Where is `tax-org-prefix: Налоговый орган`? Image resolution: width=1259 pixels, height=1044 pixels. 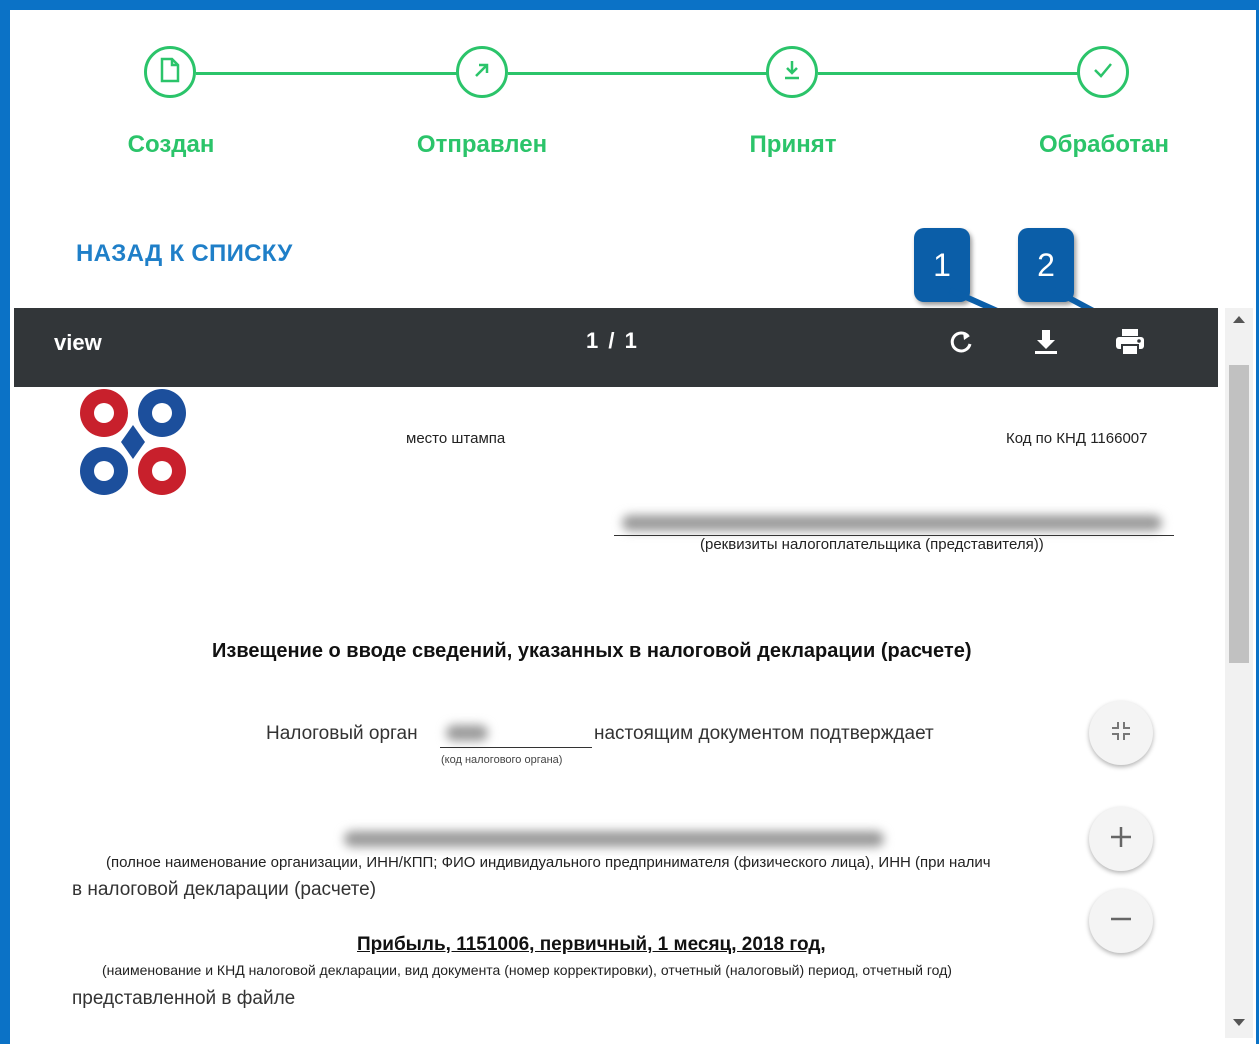
tax-org-prefix: Налоговый орган is located at coordinates (342, 733).